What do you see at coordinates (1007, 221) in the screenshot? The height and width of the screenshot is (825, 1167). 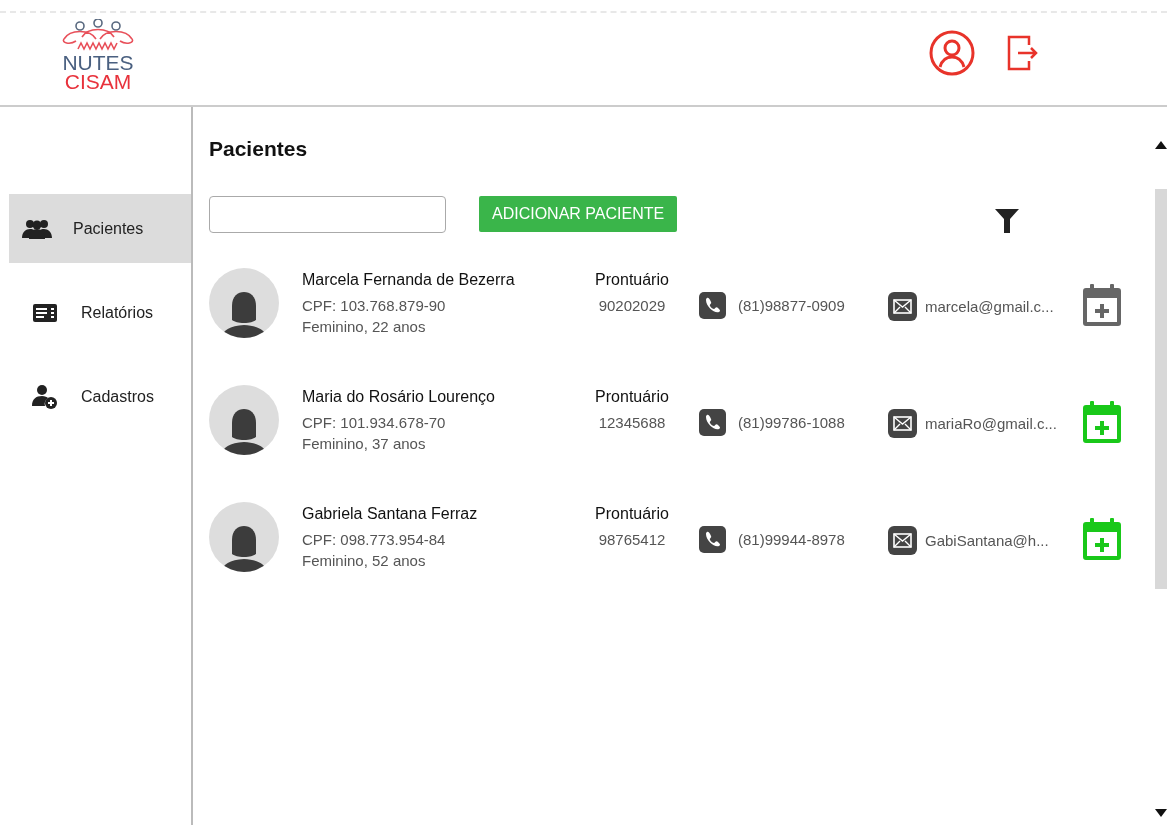 I see `filter-icon` at bounding box center [1007, 221].